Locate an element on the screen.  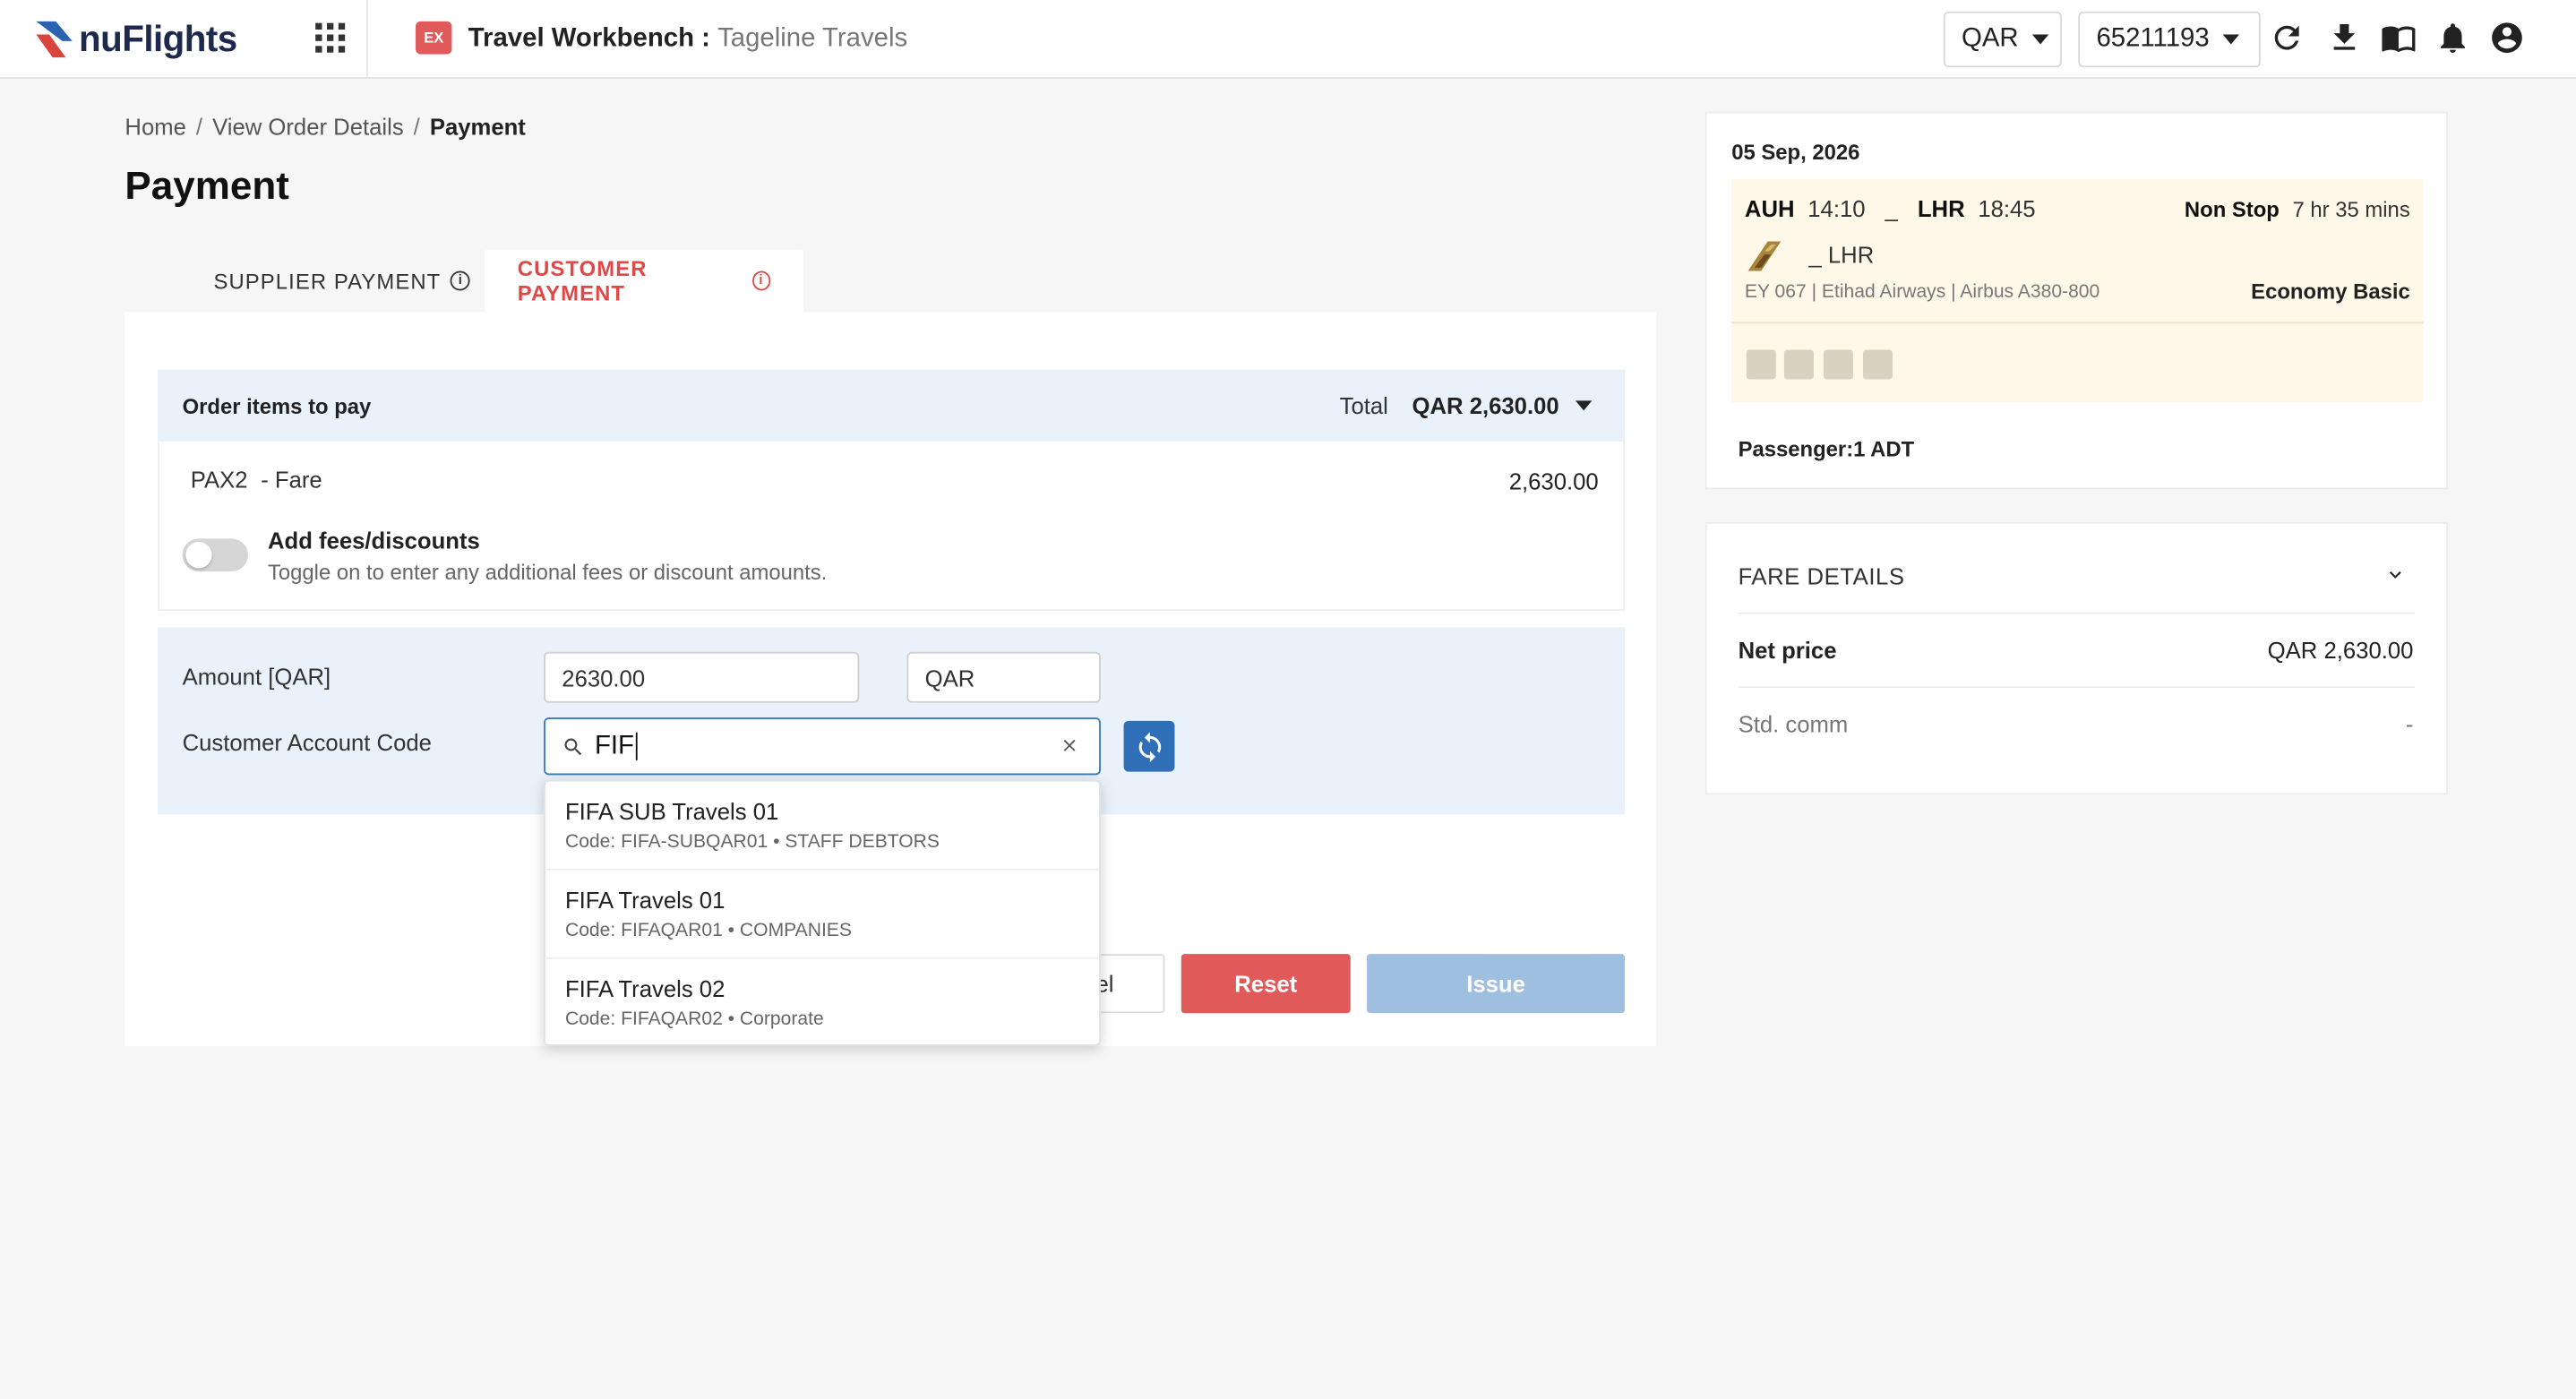
destination-airport: LHR is located at coordinates (1941, 208).